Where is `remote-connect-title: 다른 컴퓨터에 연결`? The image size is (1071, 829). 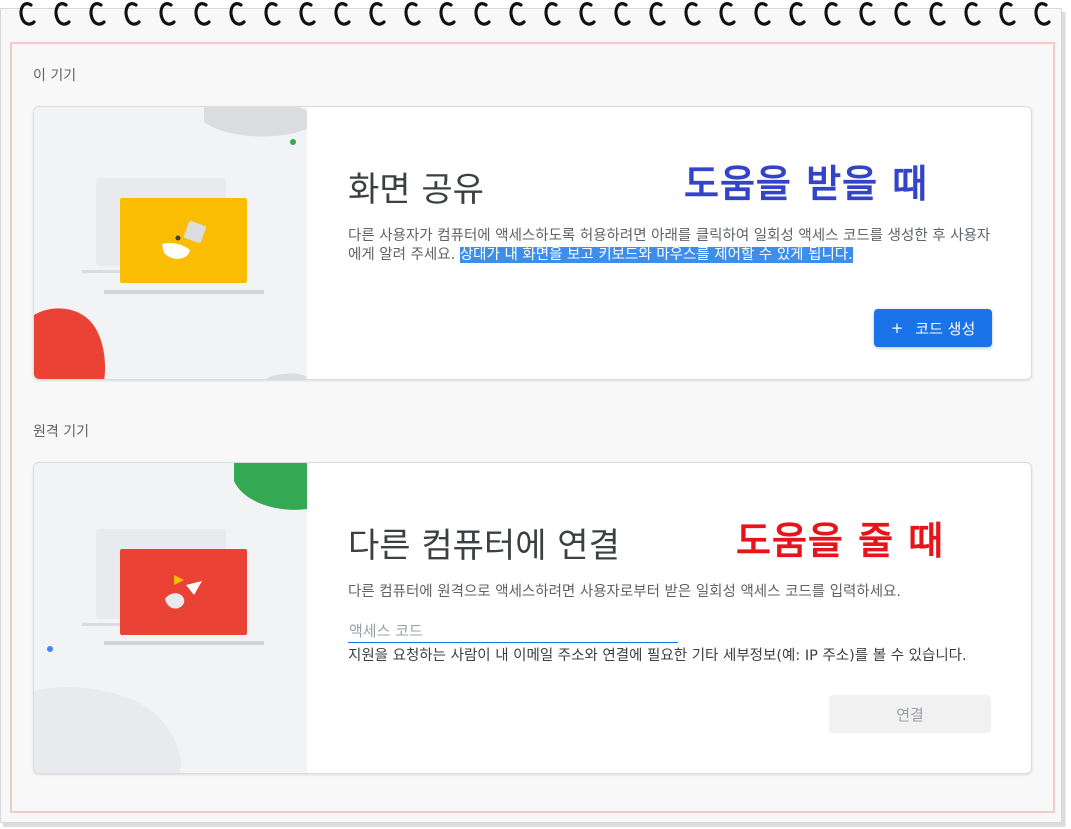
remote-connect-title: 다른 컴퓨터에 연결 is located at coordinates (484, 546).